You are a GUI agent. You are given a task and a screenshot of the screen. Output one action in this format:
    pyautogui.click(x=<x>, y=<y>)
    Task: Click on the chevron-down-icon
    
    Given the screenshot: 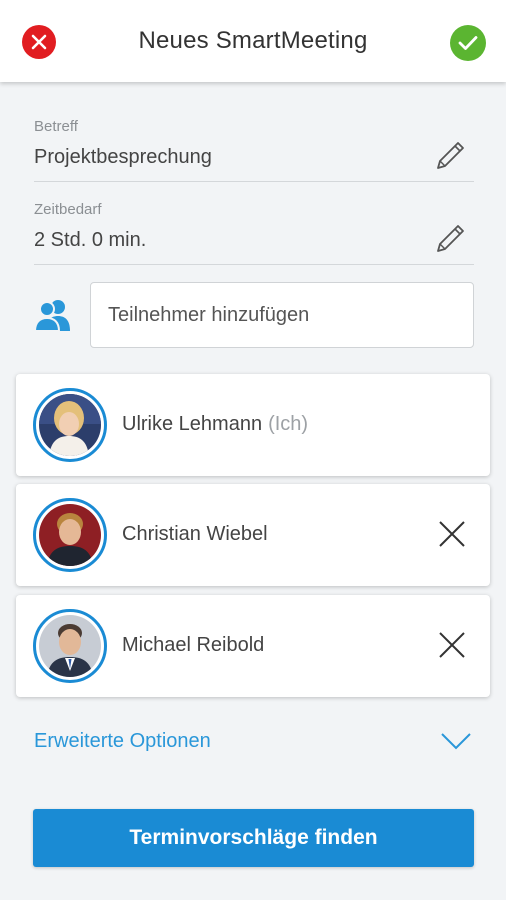 What is the action you would take?
    pyautogui.click(x=456, y=741)
    